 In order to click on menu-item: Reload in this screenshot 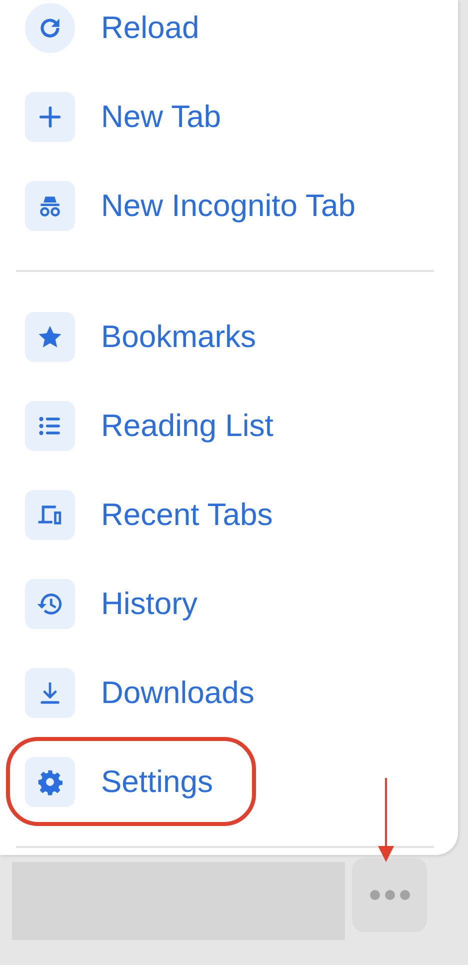, I will do `click(150, 28)`.